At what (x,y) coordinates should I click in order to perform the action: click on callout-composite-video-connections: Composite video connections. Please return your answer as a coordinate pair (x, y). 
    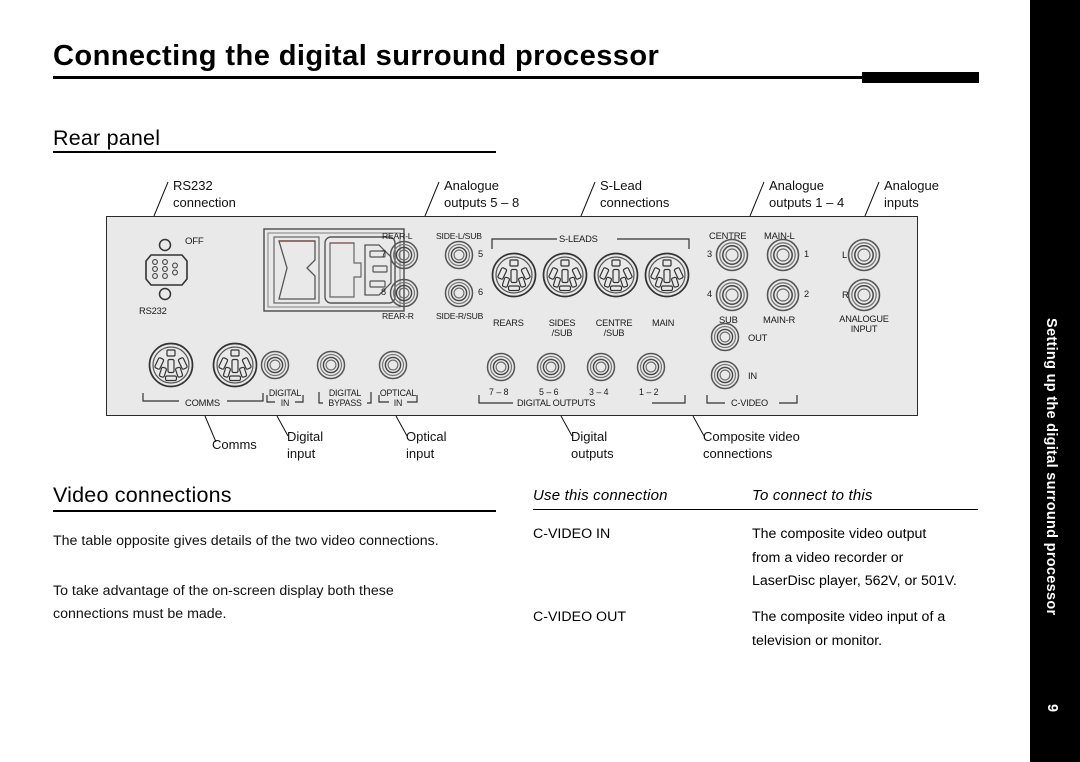
    Looking at the image, I should click on (751, 445).